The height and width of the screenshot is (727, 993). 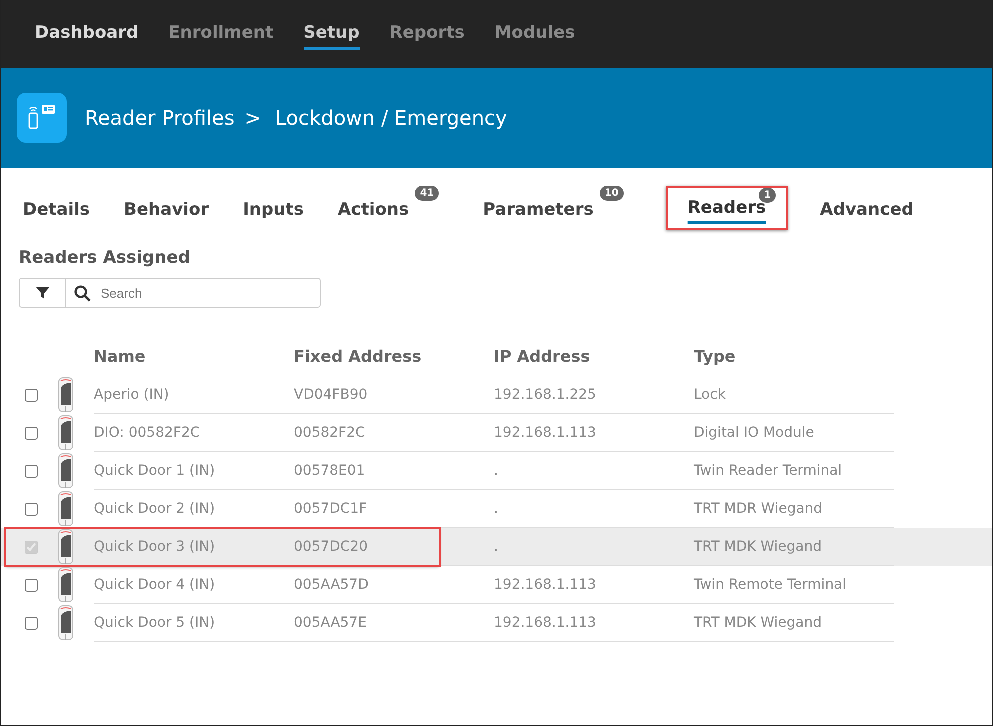 I want to click on tab: Parameters 10, so click(x=548, y=208).